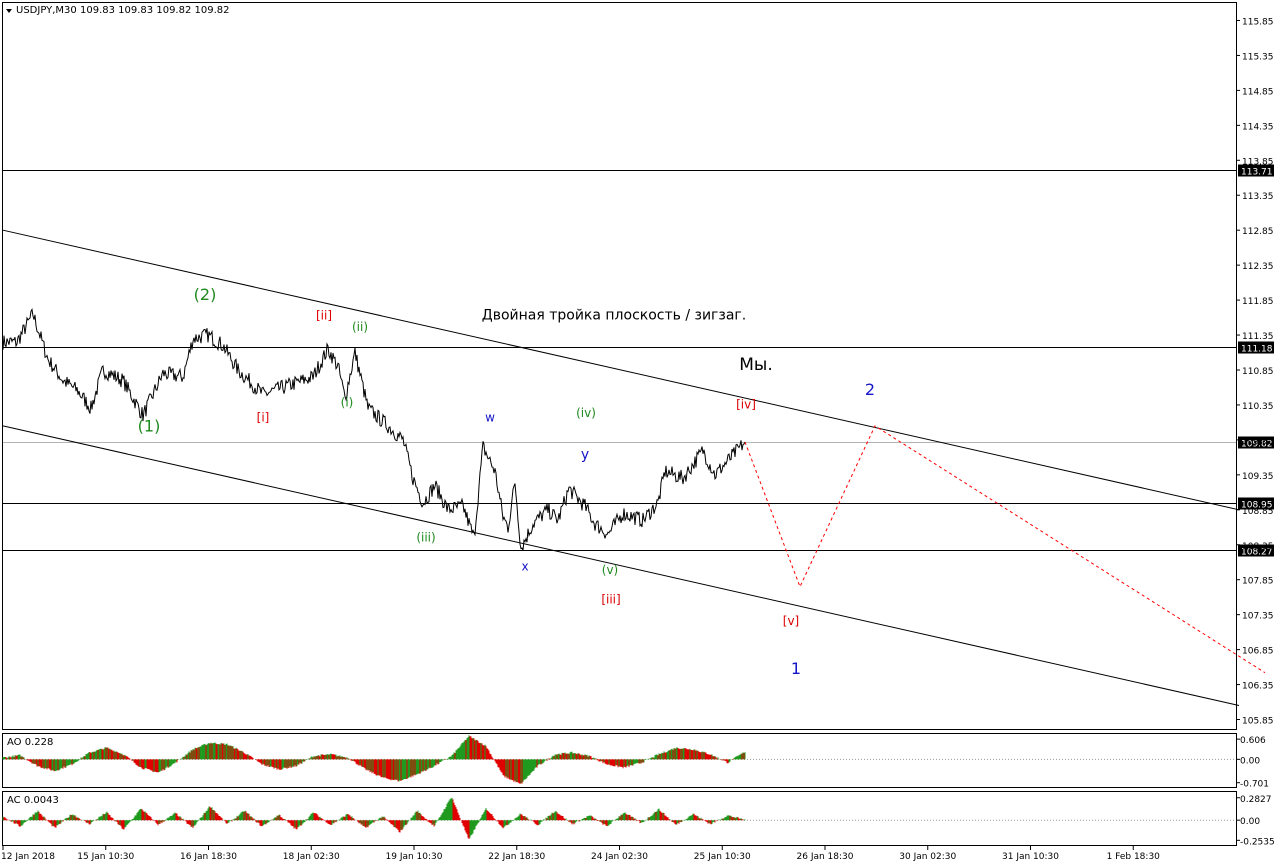 The width and height of the screenshot is (1276, 866). I want to click on wave-label: [i], so click(263, 418).